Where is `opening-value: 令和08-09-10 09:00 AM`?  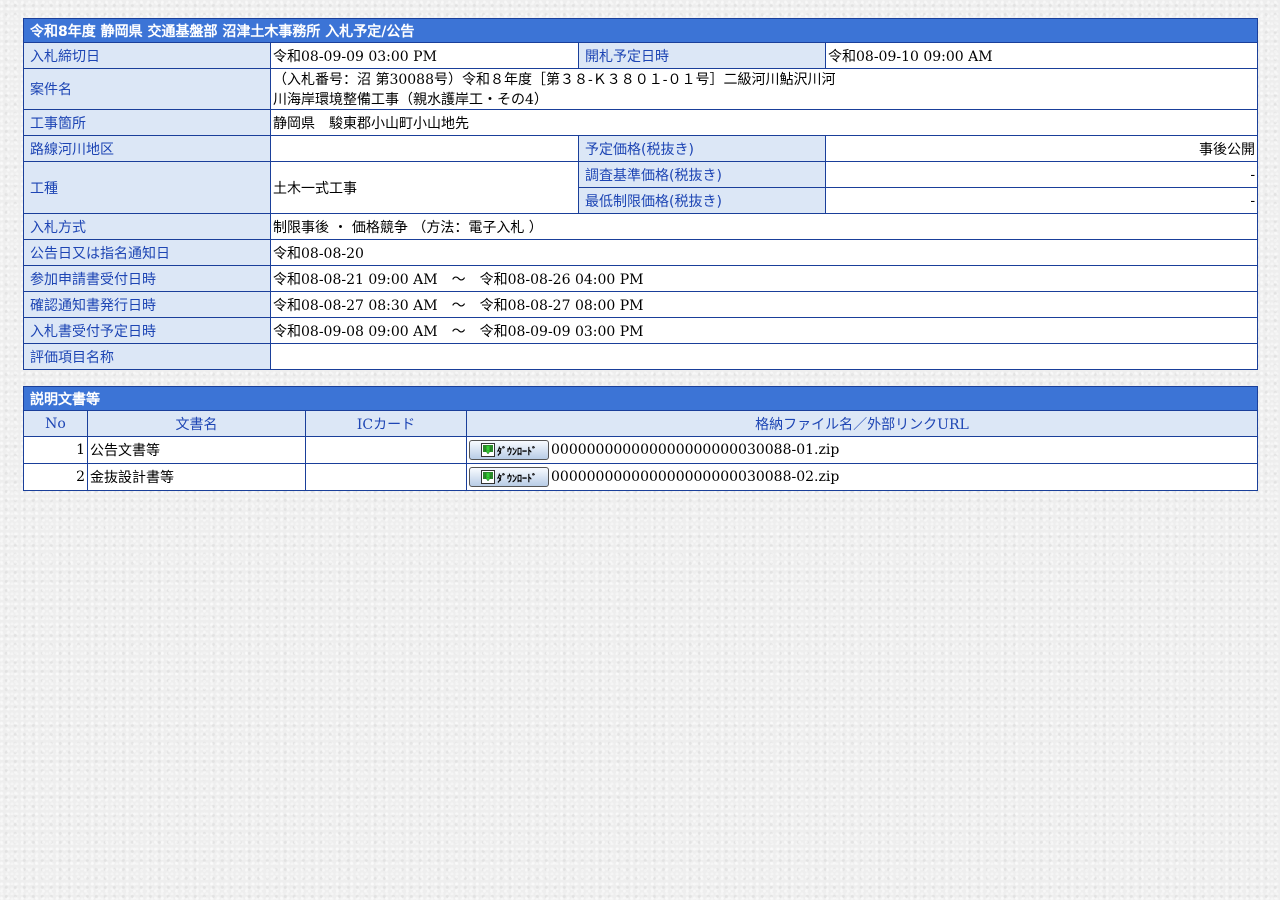
opening-value: 令和08-09-10 09:00 AM is located at coordinates (1041, 55).